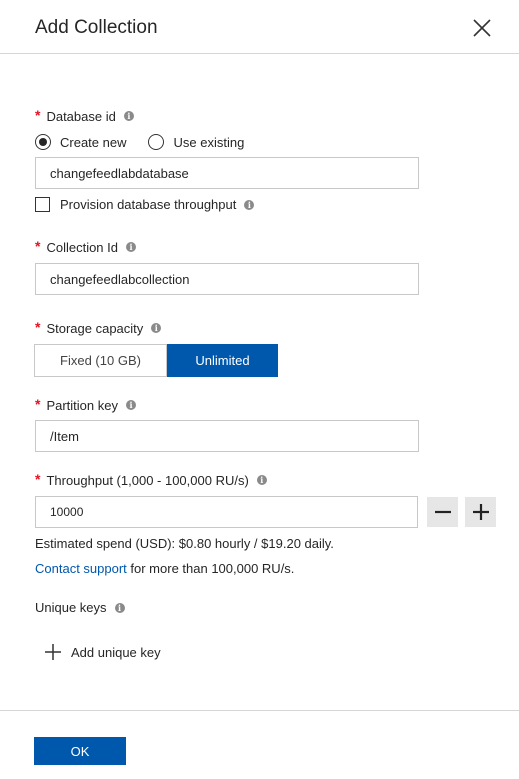 Image resolution: width=519 pixels, height=779 pixels. I want to click on increase-throughput-button, so click(480, 512).